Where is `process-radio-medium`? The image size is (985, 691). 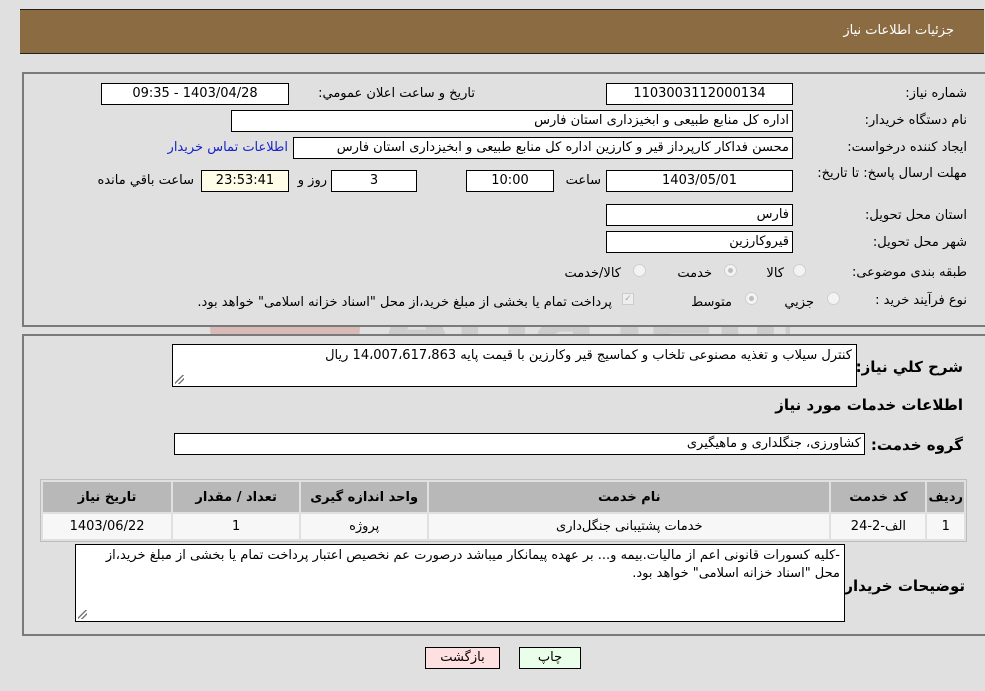 process-radio-medium is located at coordinates (751, 298).